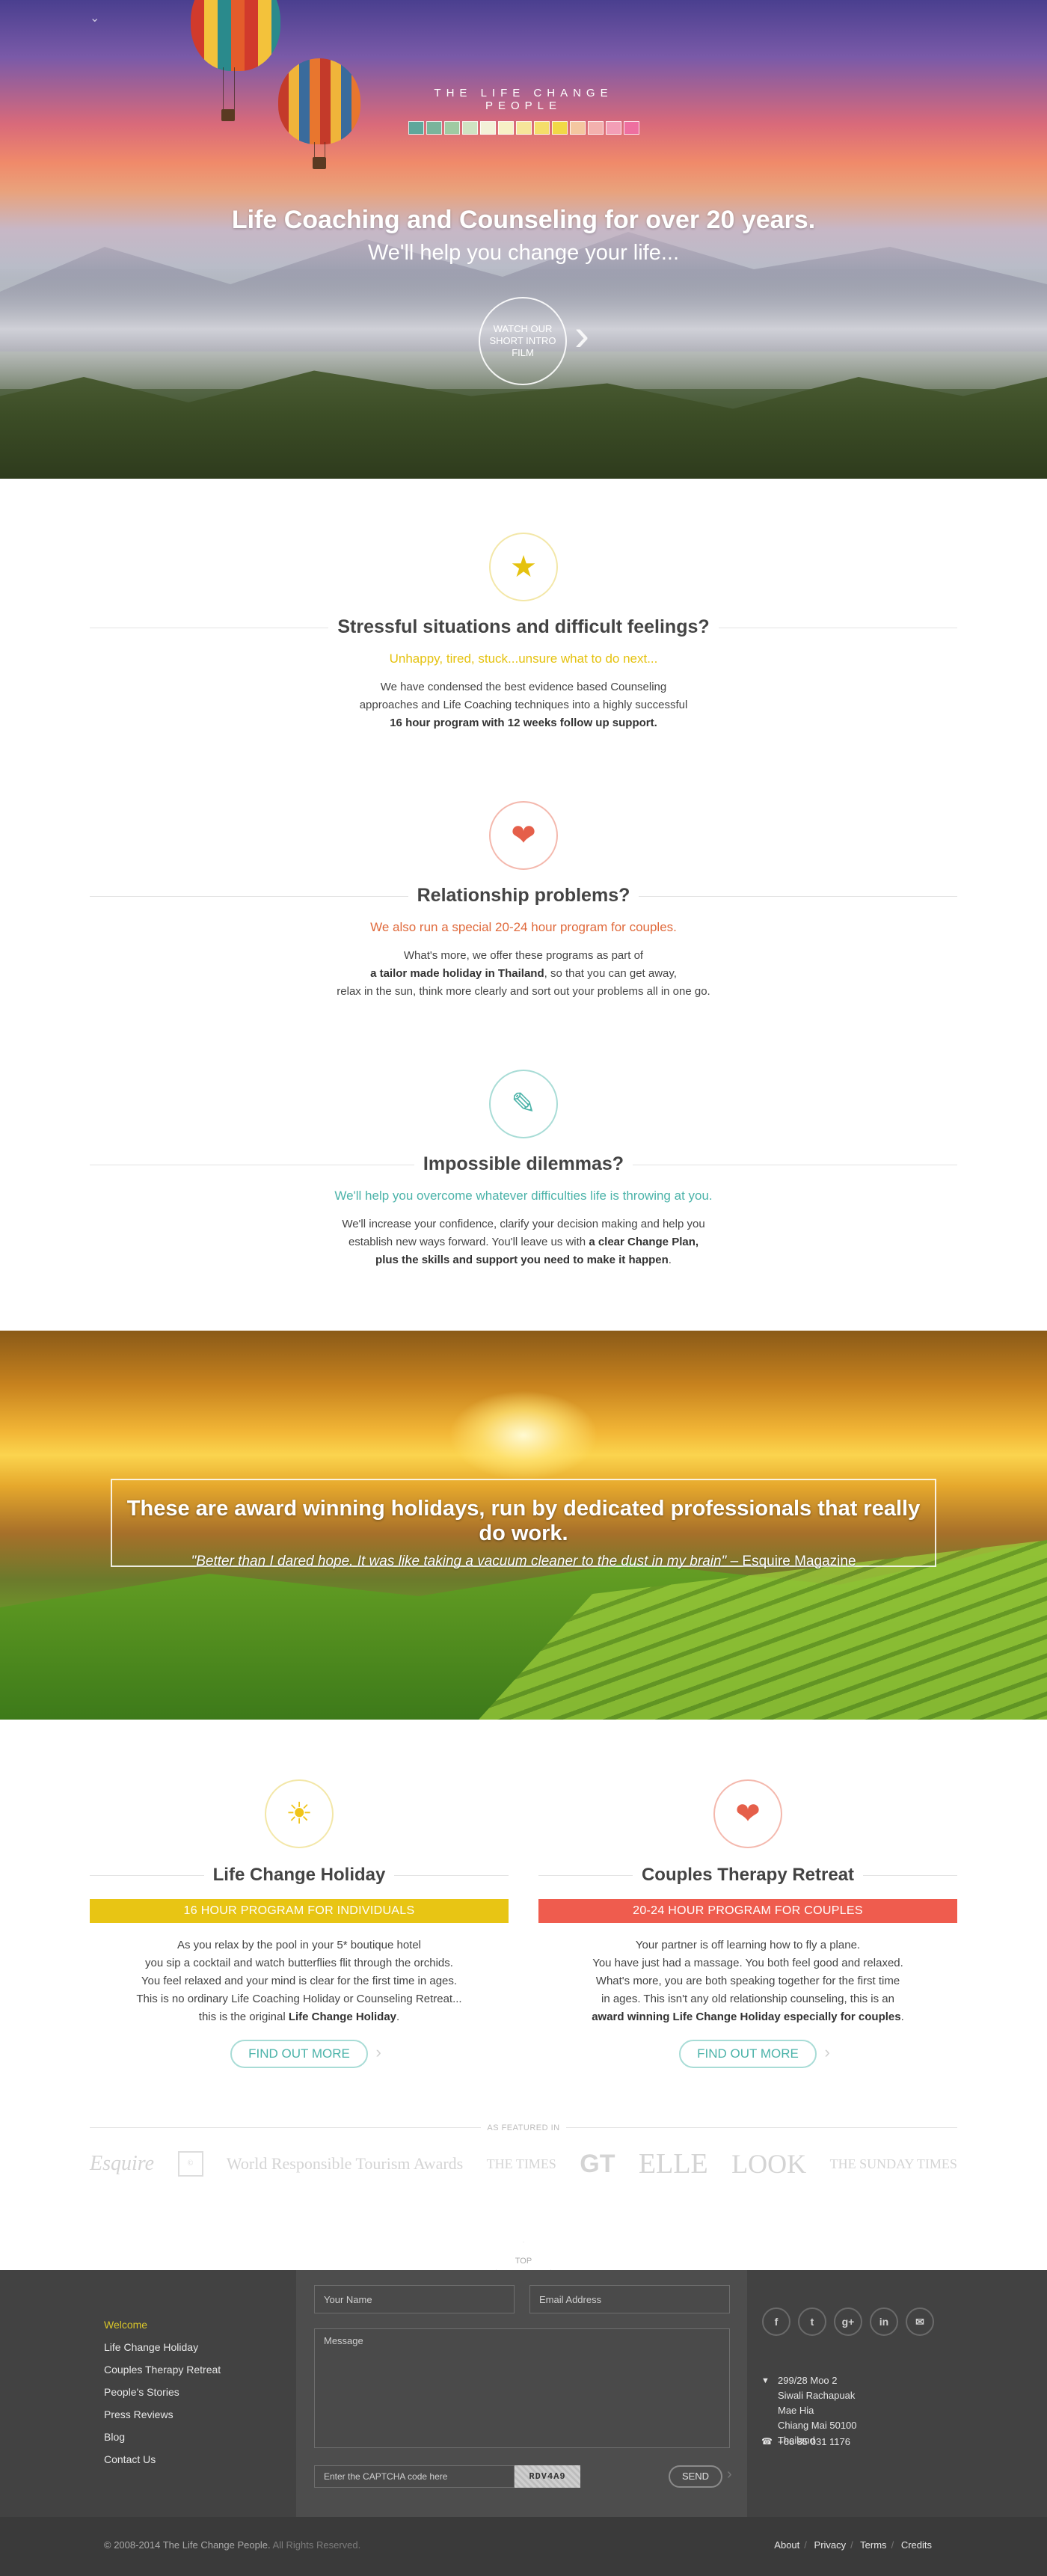 The image size is (1047, 2576). I want to click on back-to-top-area: TOP, so click(523, 2232).